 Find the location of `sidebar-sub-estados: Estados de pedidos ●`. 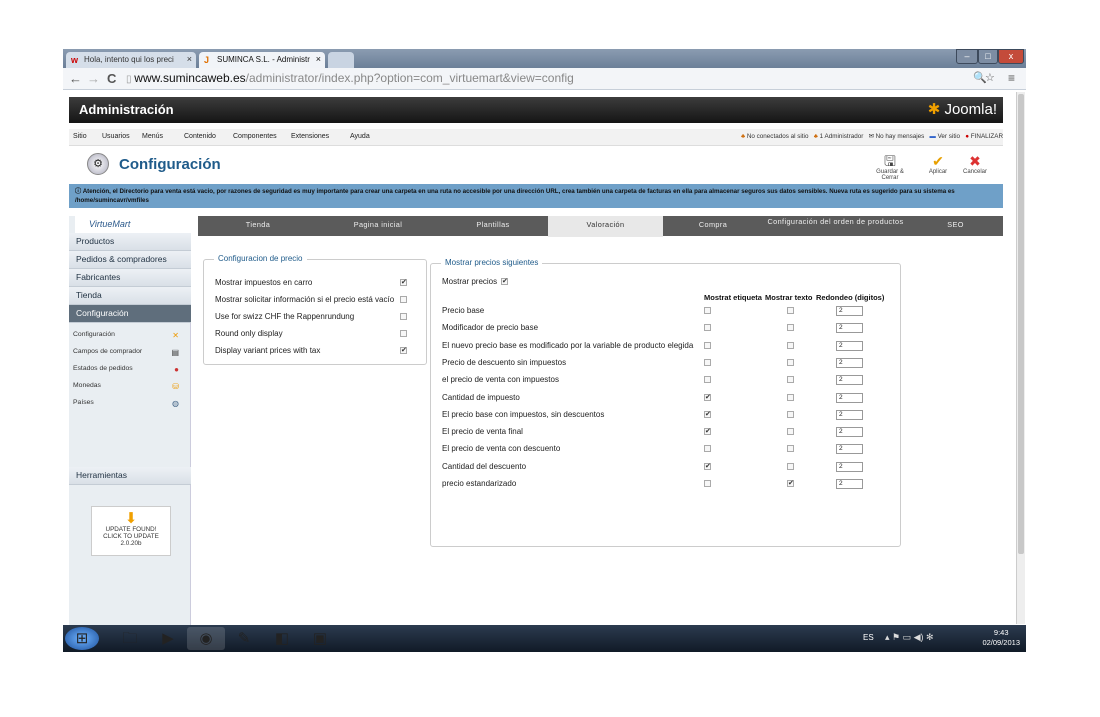

sidebar-sub-estados: Estados de pedidos ● is located at coordinates (128, 369).